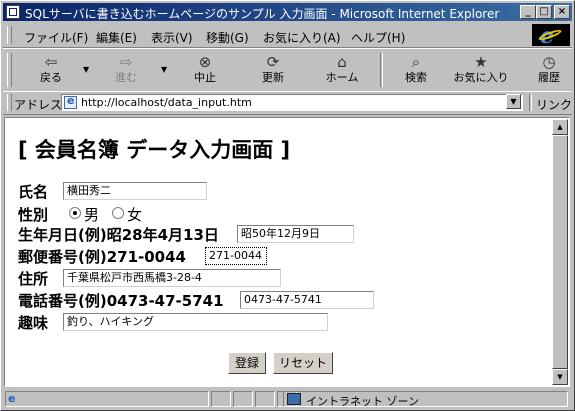  Describe the element at coordinates (195, 322) in the screenshot. I see `hobby-field: 釣り、ハイキング` at that location.